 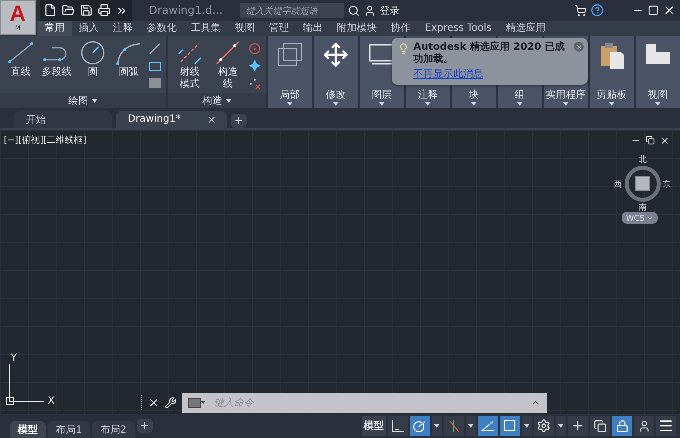 I want to click on lock-icon, so click(x=622, y=426).